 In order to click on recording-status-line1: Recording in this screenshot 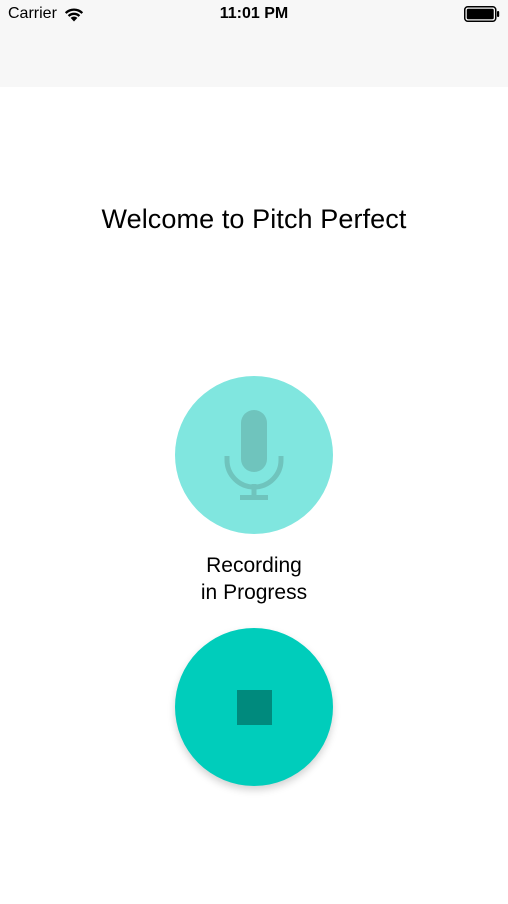, I will do `click(254, 565)`.